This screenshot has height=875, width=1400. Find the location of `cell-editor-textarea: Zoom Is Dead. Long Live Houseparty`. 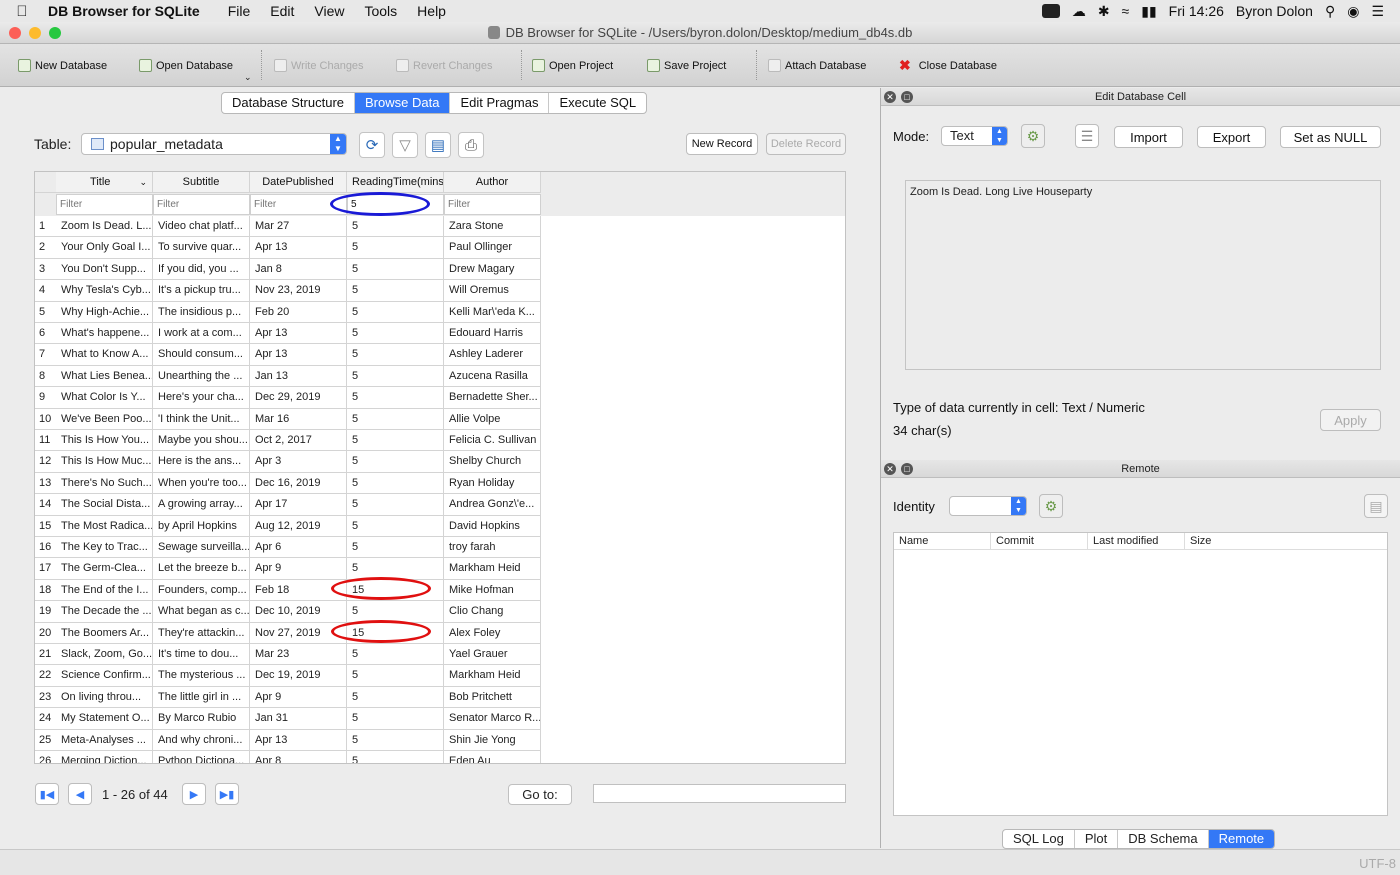

cell-editor-textarea: Zoom Is Dead. Long Live Houseparty is located at coordinates (1143, 275).